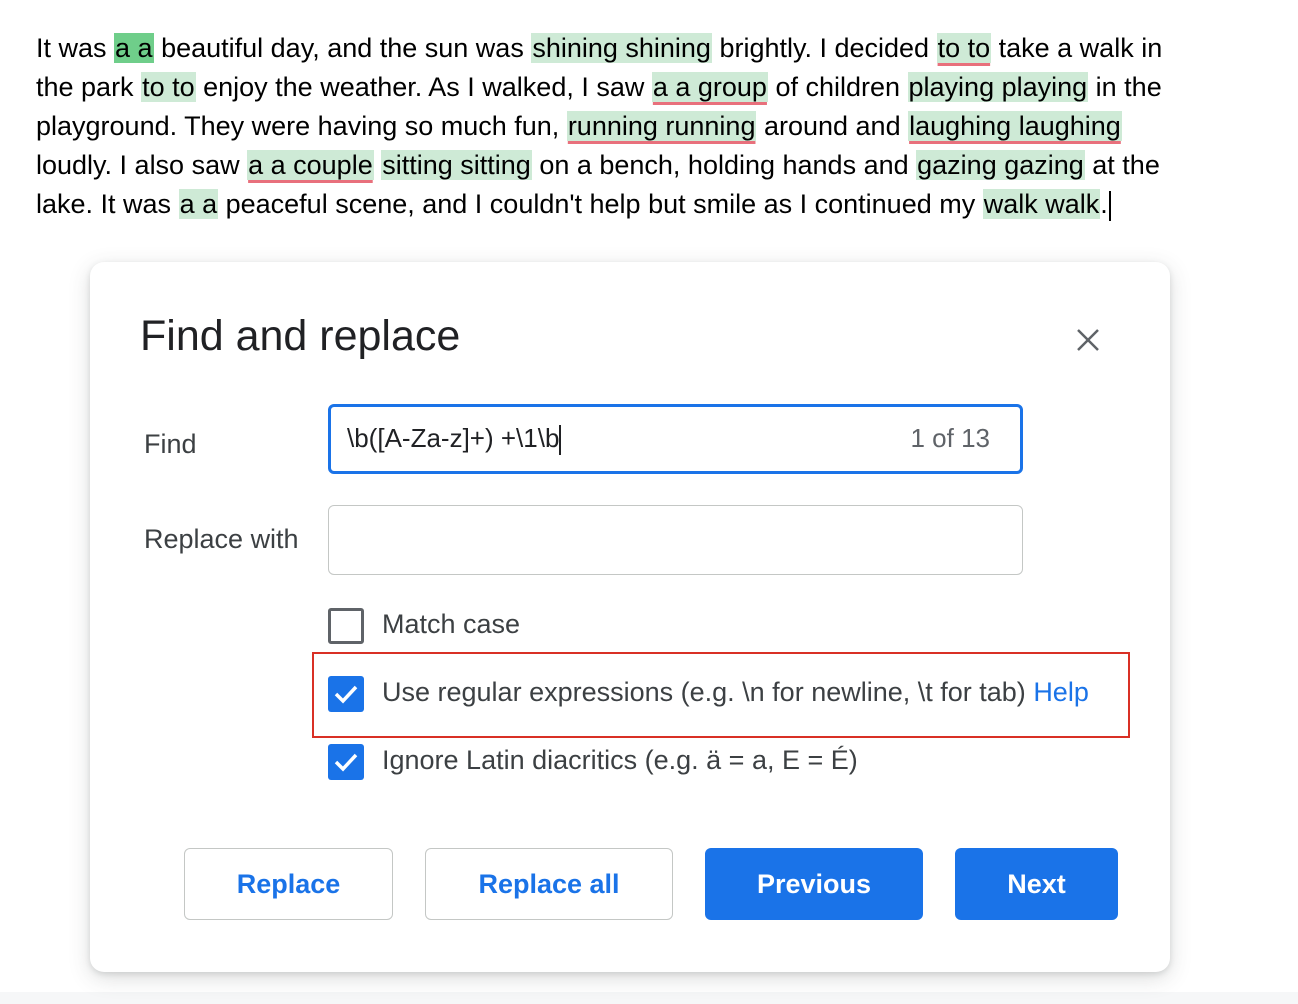 The height and width of the screenshot is (1004, 1298). Describe the element at coordinates (998, 87) in the screenshot. I see `match-highlight: playing playing` at that location.